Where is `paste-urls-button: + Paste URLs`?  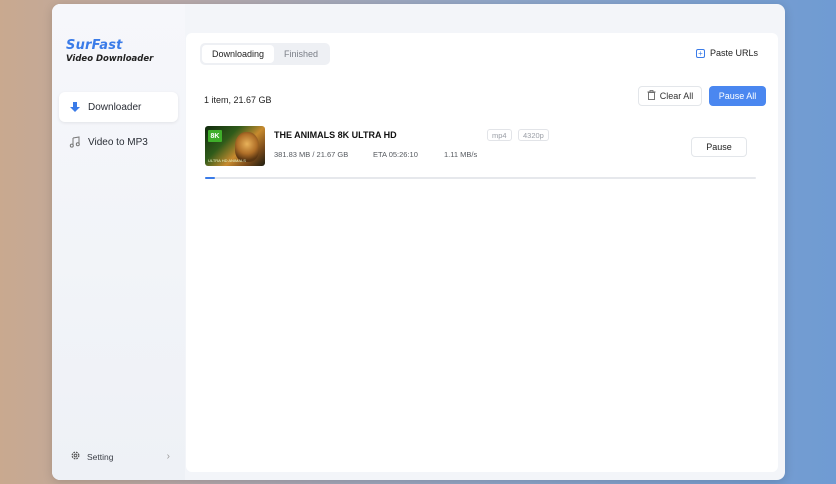
paste-urls-button: + Paste URLs is located at coordinates (726, 53).